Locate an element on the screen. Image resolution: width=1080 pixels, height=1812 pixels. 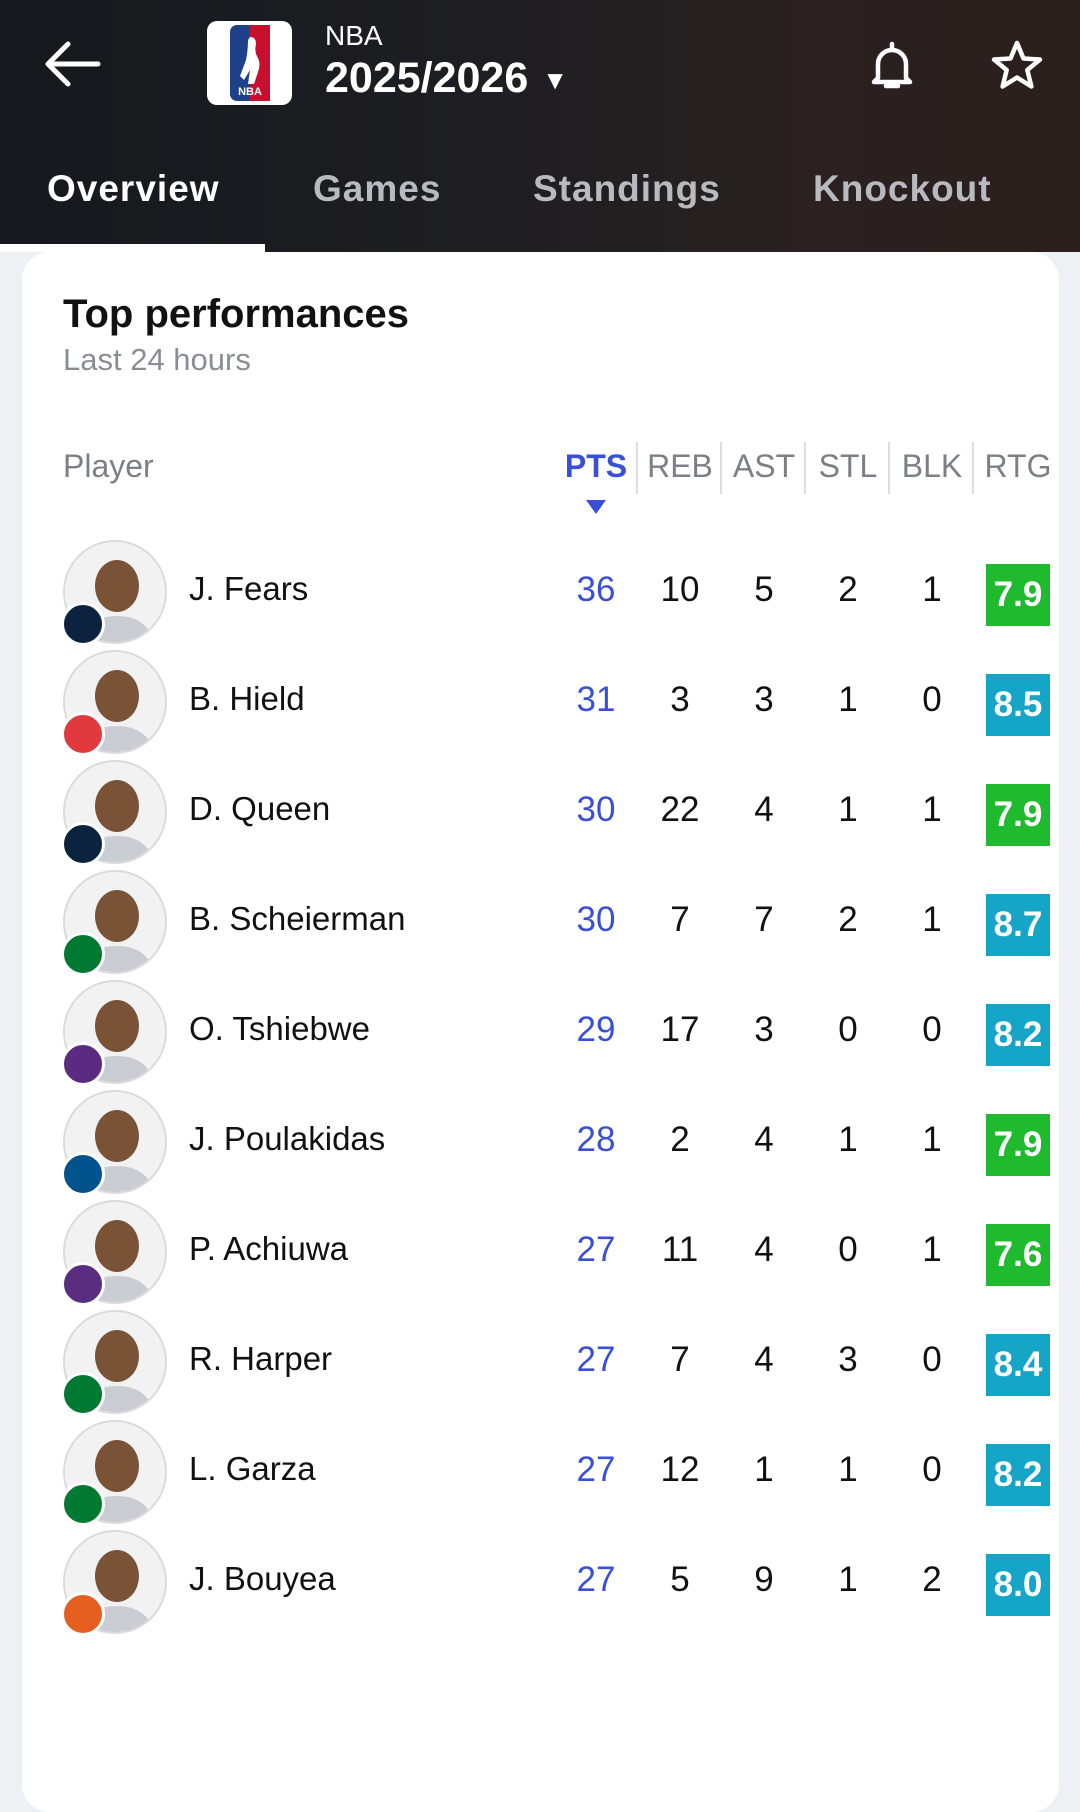
player-row: R. Harper 27 7 4 3 0 8.4 is located at coordinates (540, 1363).